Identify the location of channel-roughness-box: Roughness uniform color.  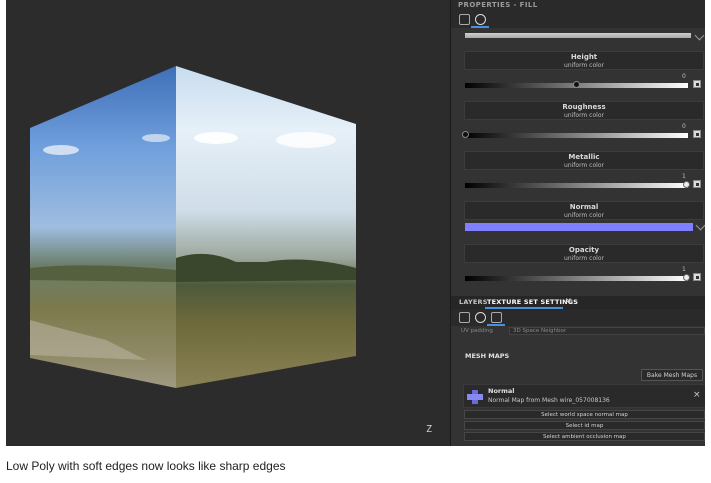
(584, 110).